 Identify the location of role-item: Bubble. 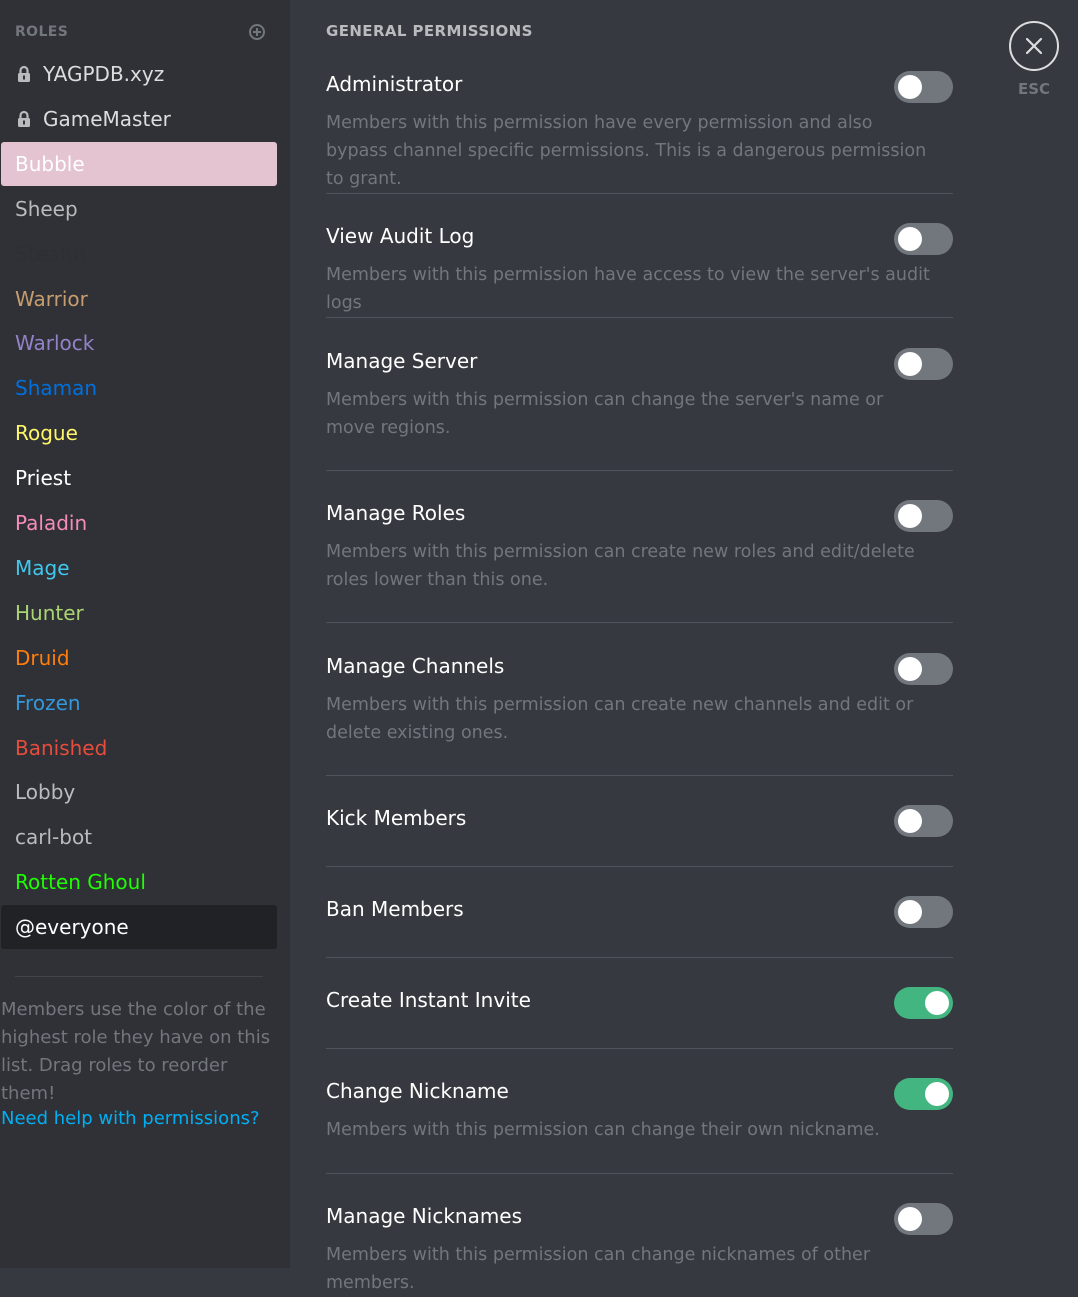
(139, 163).